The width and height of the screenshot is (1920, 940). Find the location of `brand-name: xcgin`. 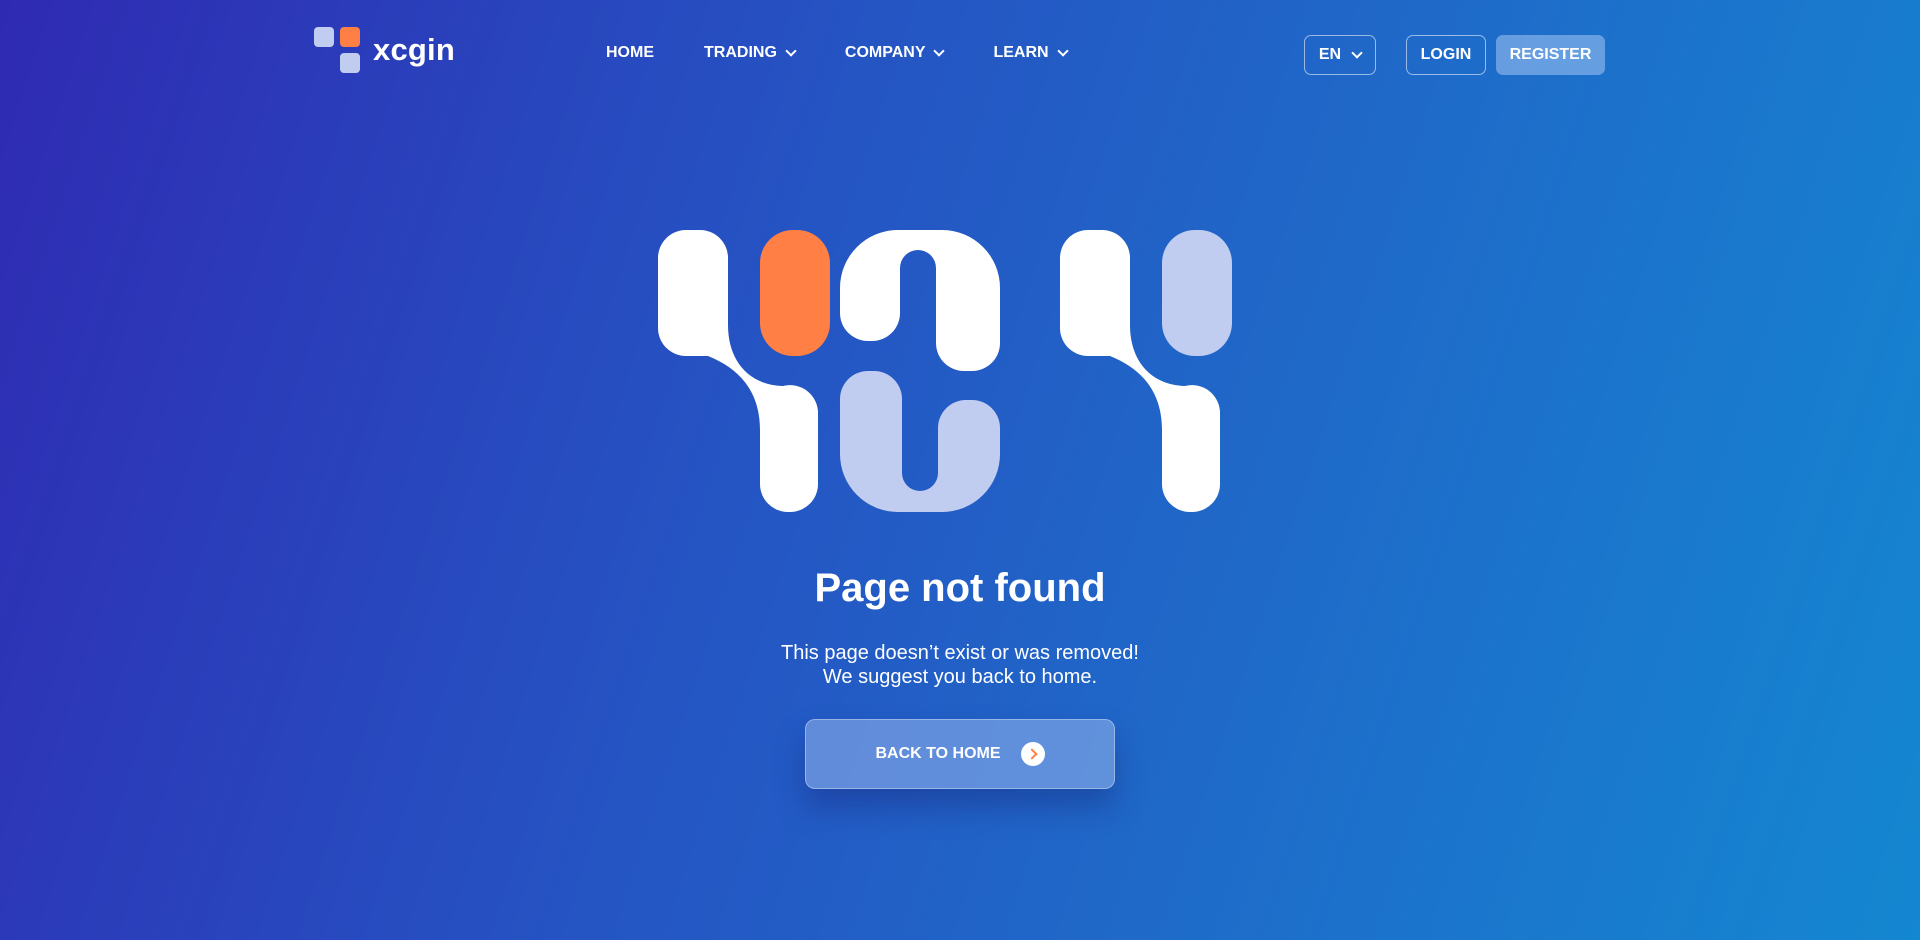

brand-name: xcgin is located at coordinates (414, 49).